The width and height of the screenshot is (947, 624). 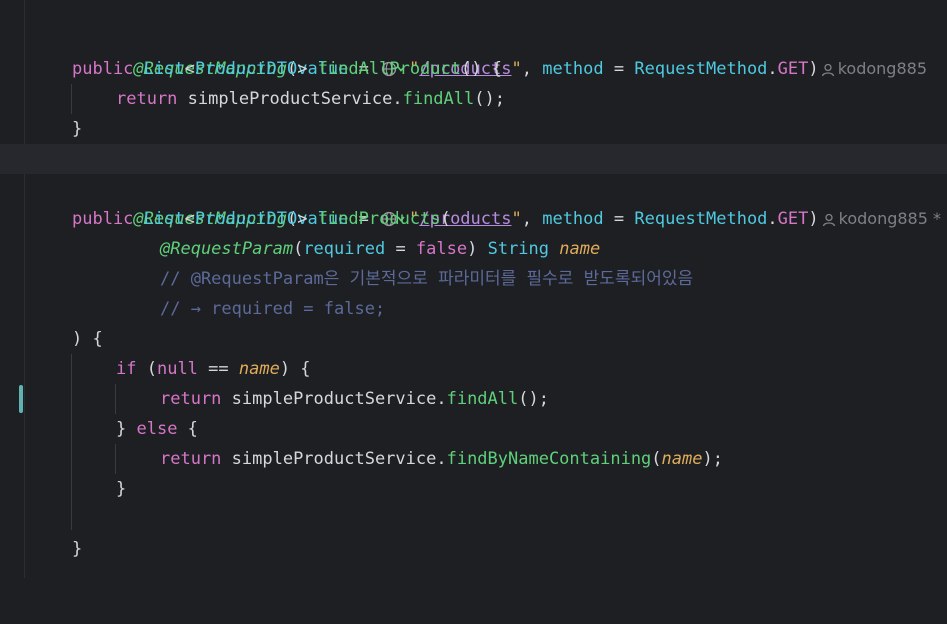 What do you see at coordinates (486, 309) in the screenshot?
I see `code-line-10: // → required = false;` at bounding box center [486, 309].